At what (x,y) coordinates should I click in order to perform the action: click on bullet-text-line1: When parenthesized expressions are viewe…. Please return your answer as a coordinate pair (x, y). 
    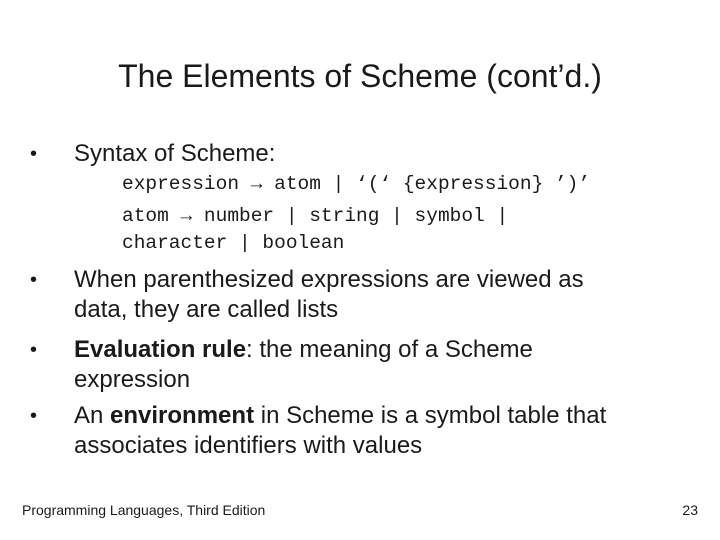
    Looking at the image, I should click on (329, 279).